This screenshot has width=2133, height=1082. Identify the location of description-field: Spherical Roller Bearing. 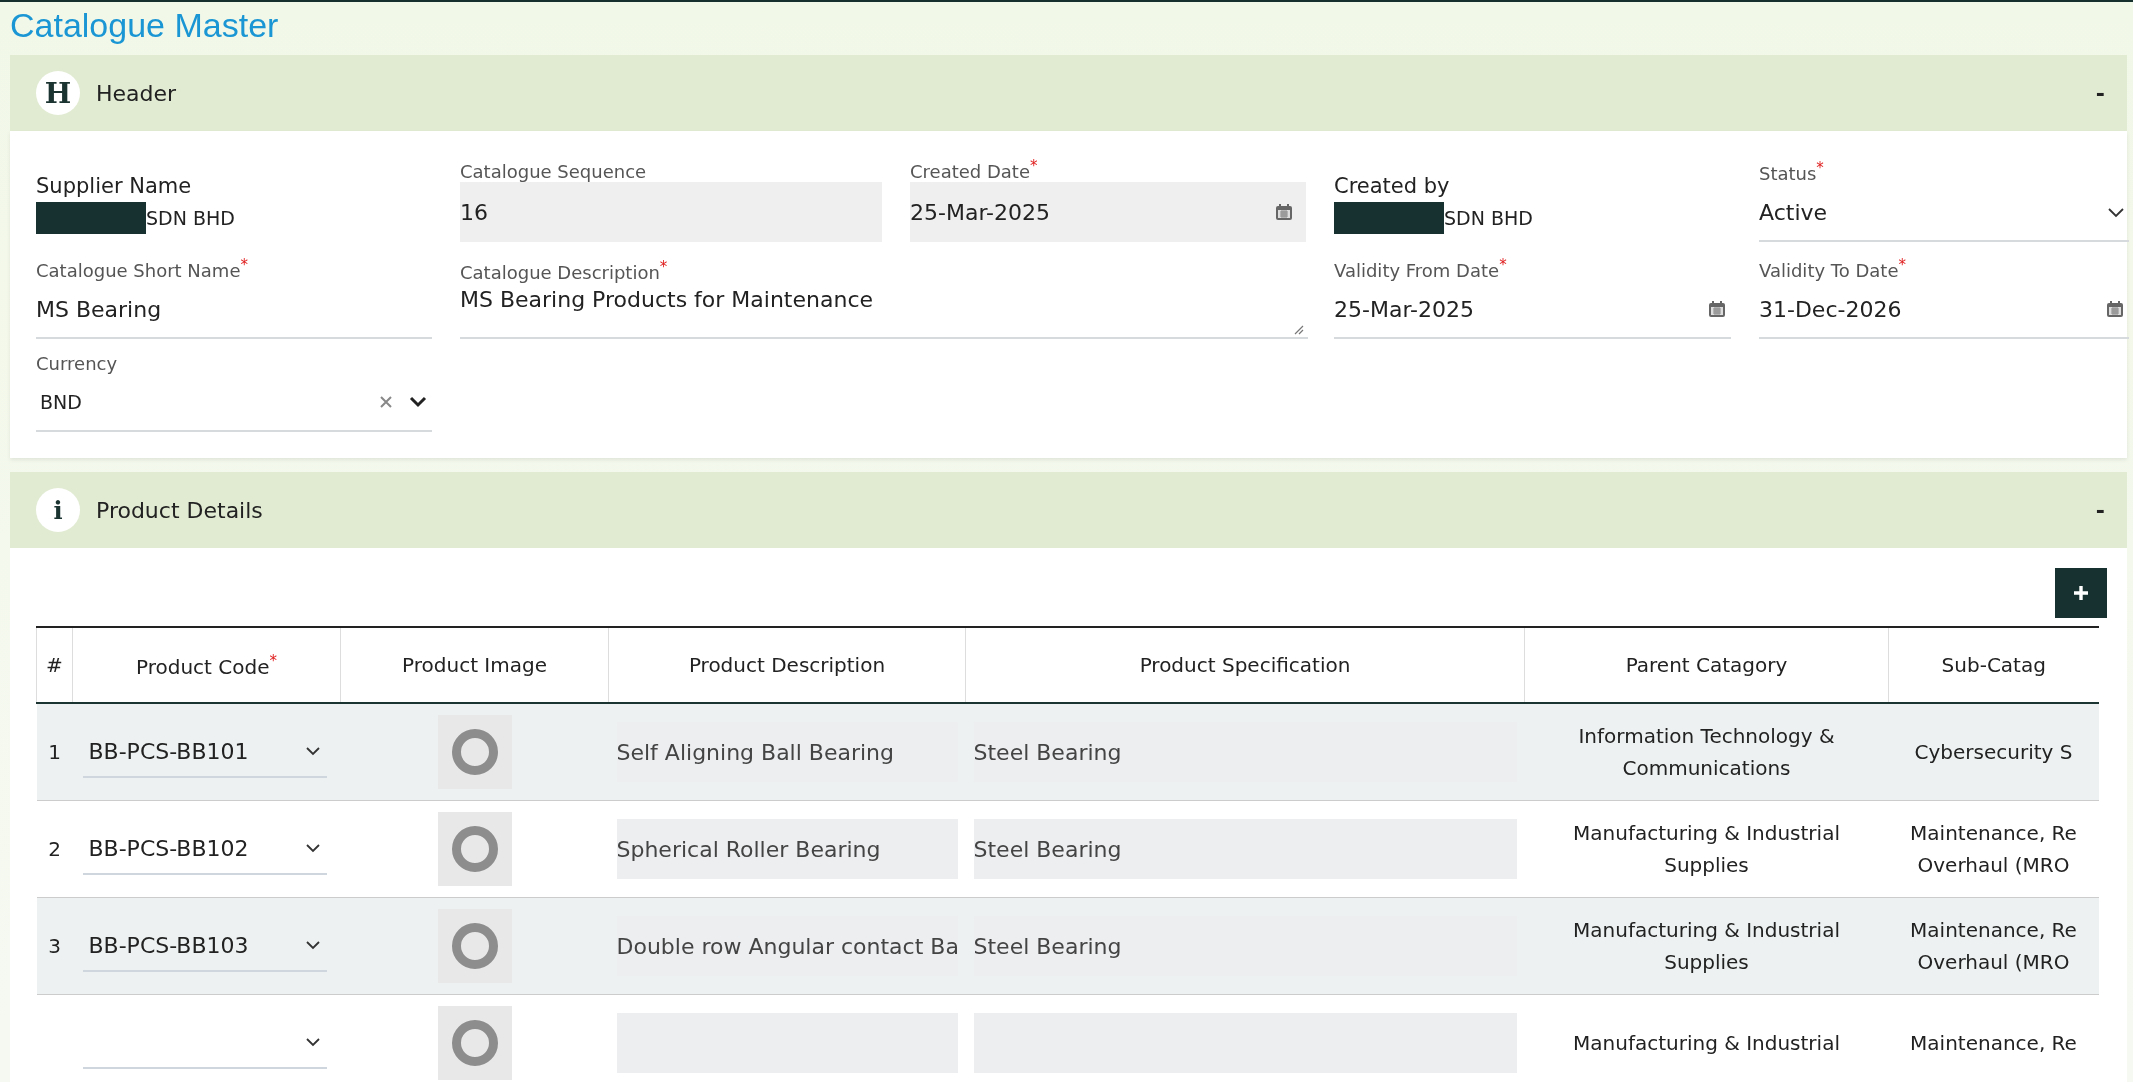
(787, 849).